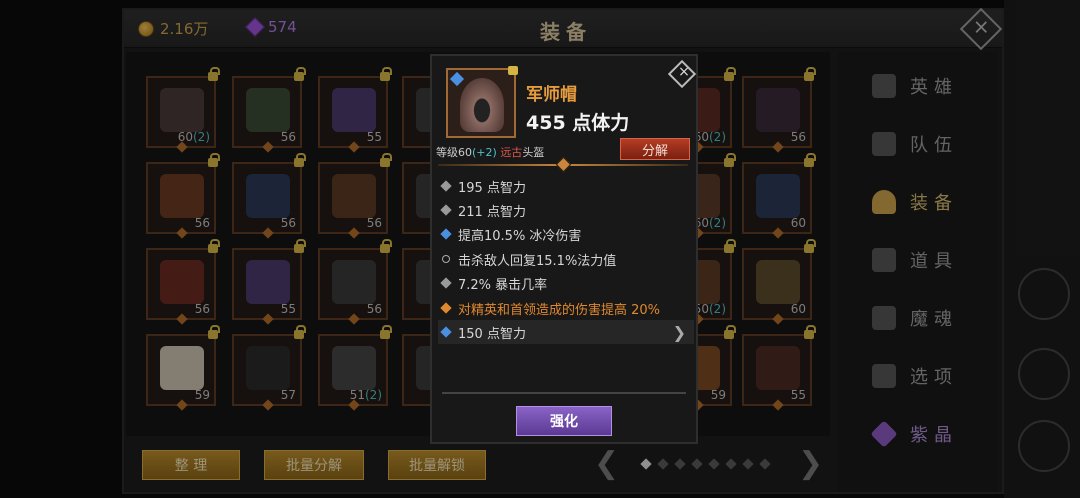 This screenshot has width=1080, height=498. I want to click on lock-icon, so click(513, 70).